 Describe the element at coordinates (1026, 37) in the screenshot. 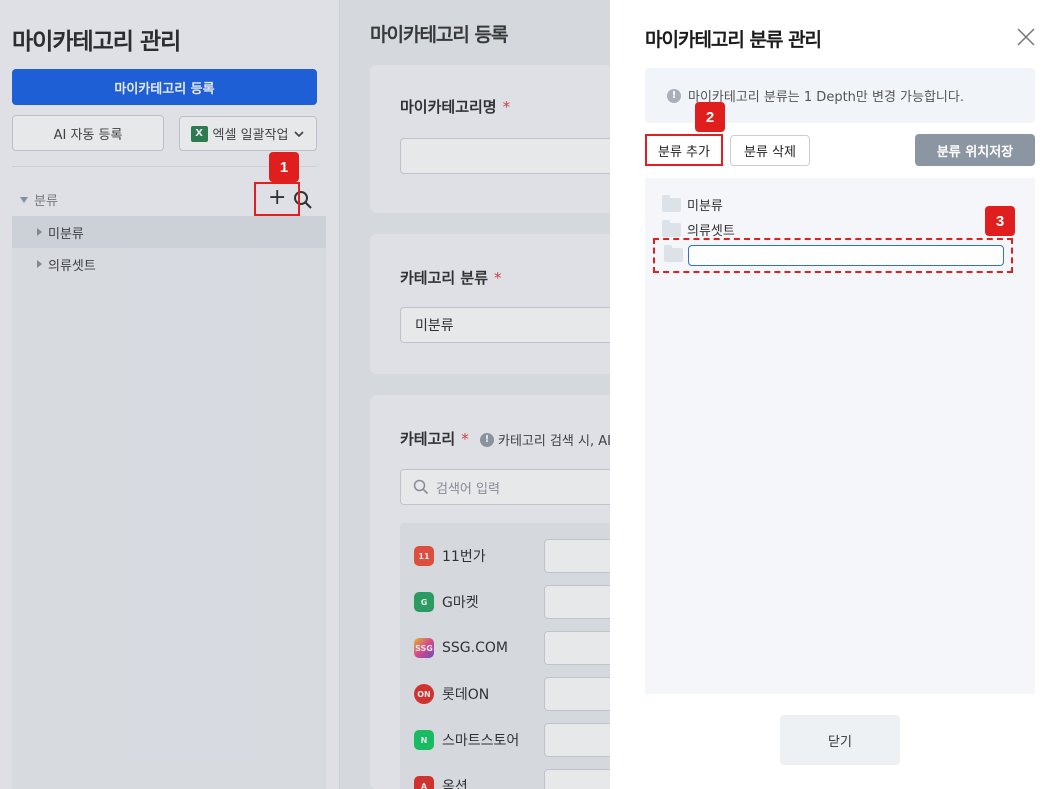

I see `close-icon` at that location.